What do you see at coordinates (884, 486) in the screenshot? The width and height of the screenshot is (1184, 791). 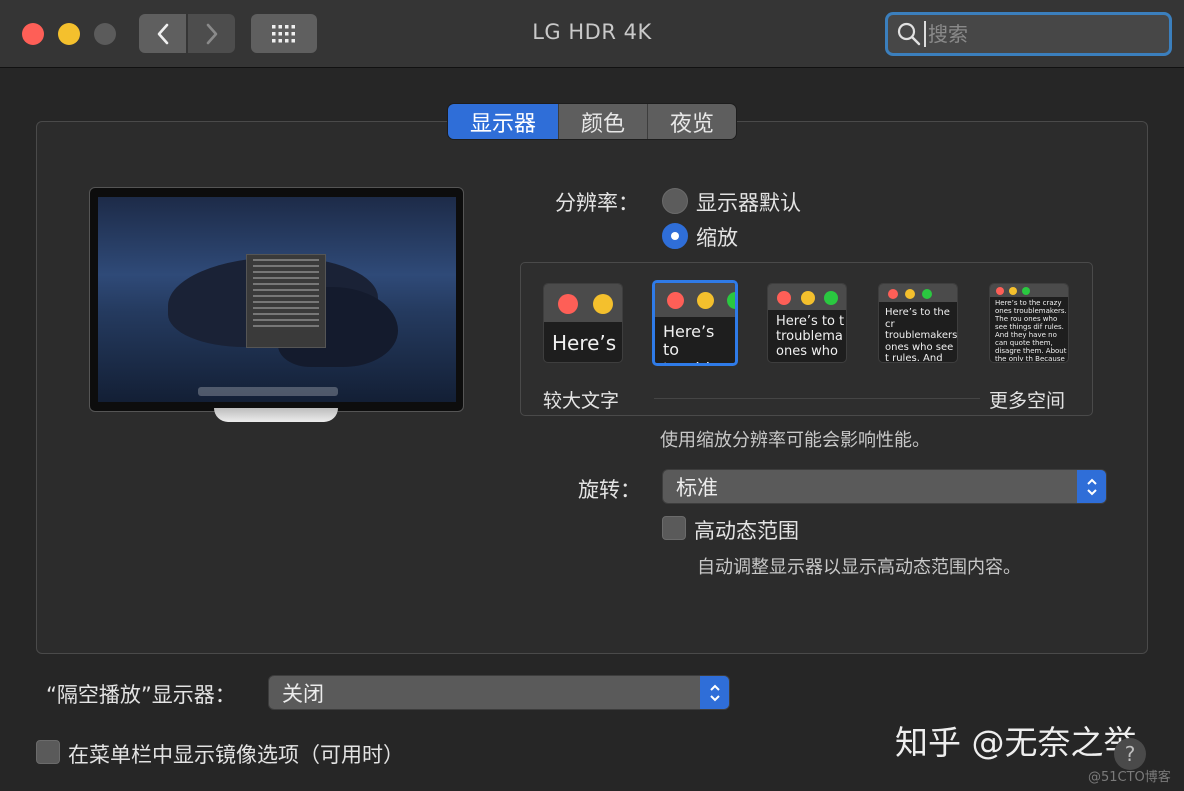 I see `rotation-select: 标准` at bounding box center [884, 486].